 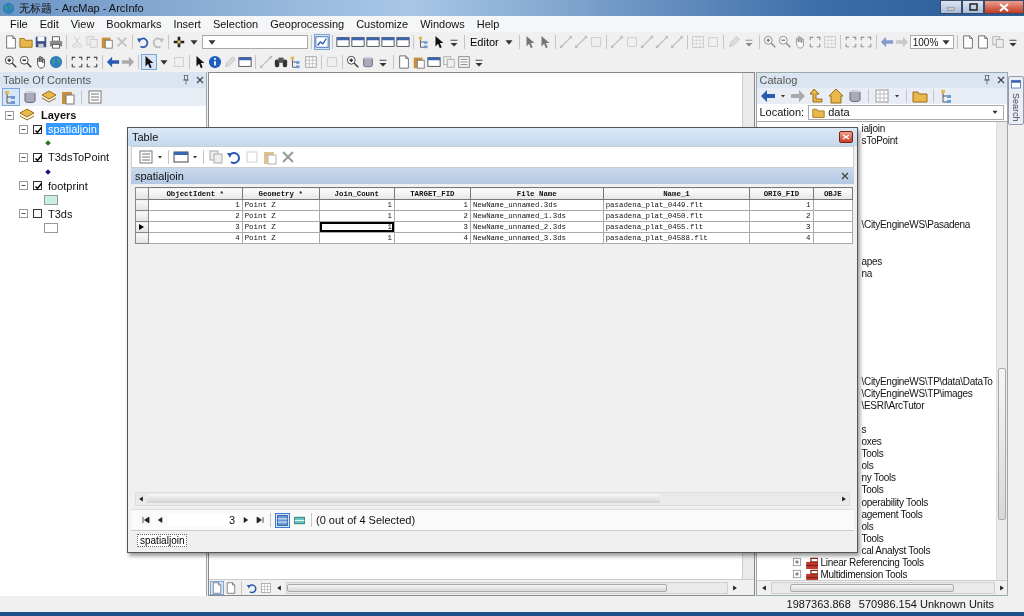 What do you see at coordinates (82, 24) in the screenshot?
I see `menu-item: View` at bounding box center [82, 24].